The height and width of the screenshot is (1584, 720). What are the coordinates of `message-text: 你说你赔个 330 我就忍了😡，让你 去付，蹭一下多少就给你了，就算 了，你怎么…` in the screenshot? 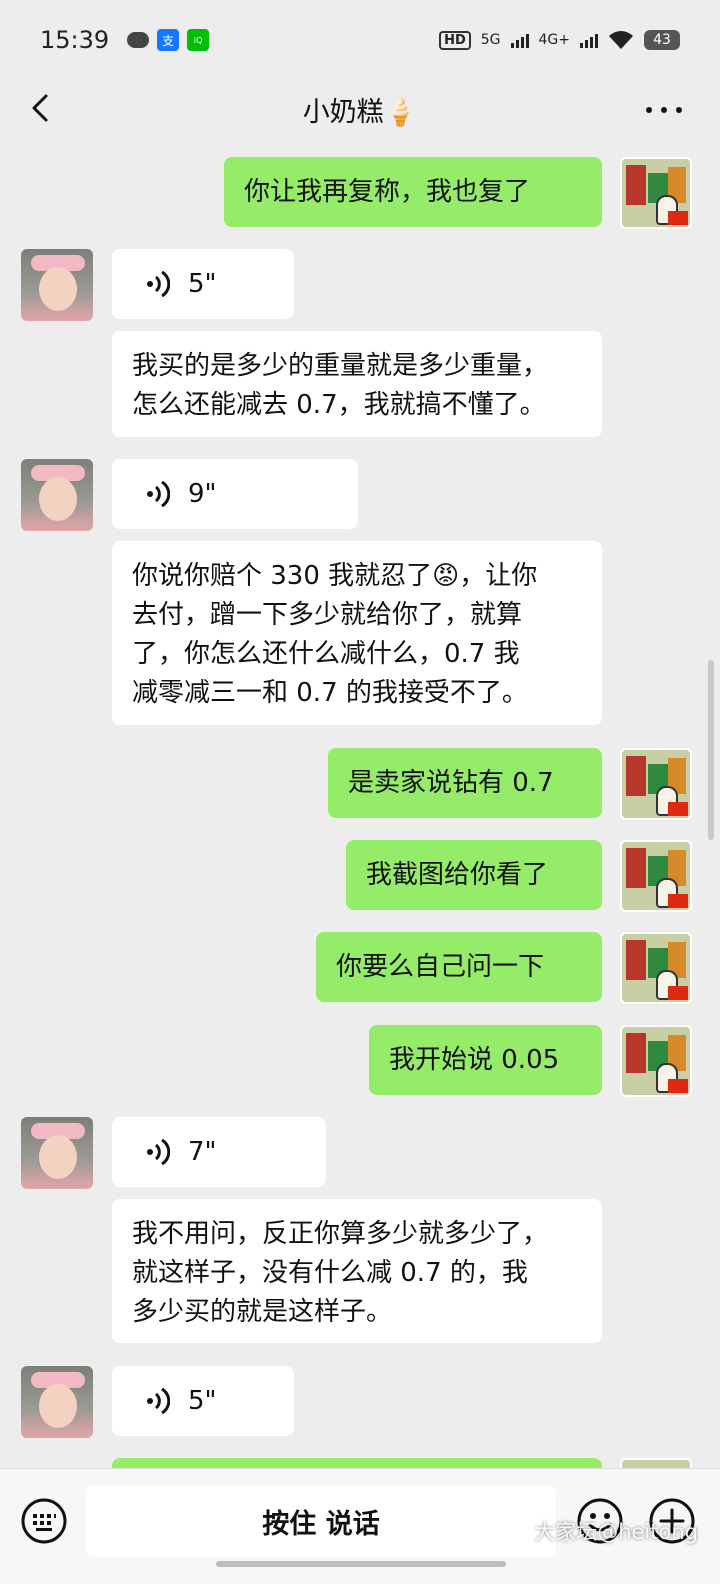 It's located at (335, 634).